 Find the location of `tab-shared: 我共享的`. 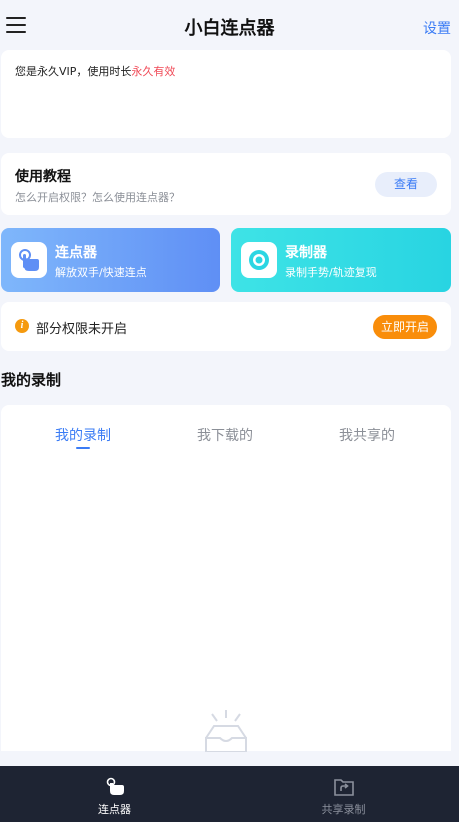

tab-shared: 我共享的 is located at coordinates (367, 435).